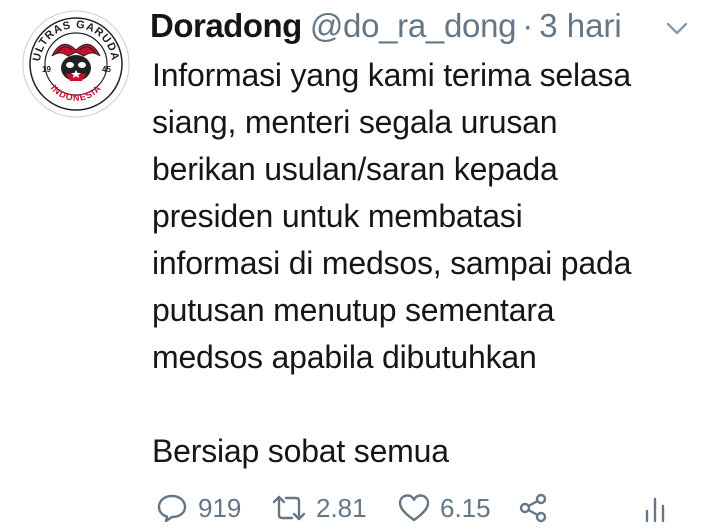 Image resolution: width=719 pixels, height=531 pixels. I want to click on like-count: 6.15, so click(465, 507).